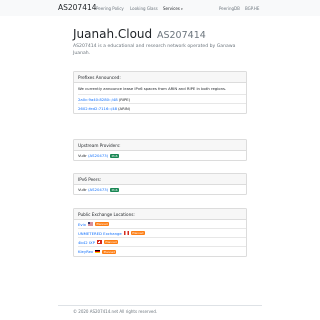  What do you see at coordinates (85, 251) in the screenshot?
I see `ixp-link: KleyRex` at bounding box center [85, 251].